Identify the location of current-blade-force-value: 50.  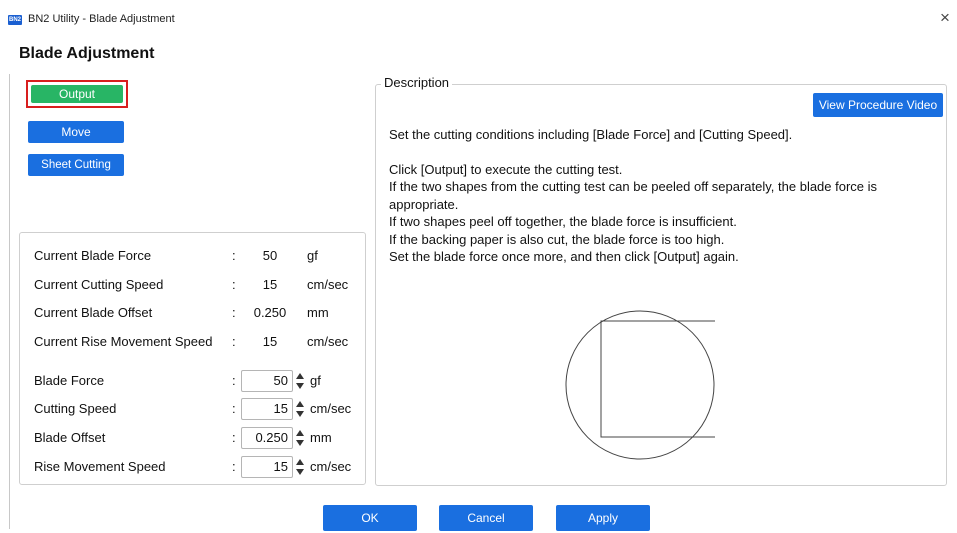
(270, 255).